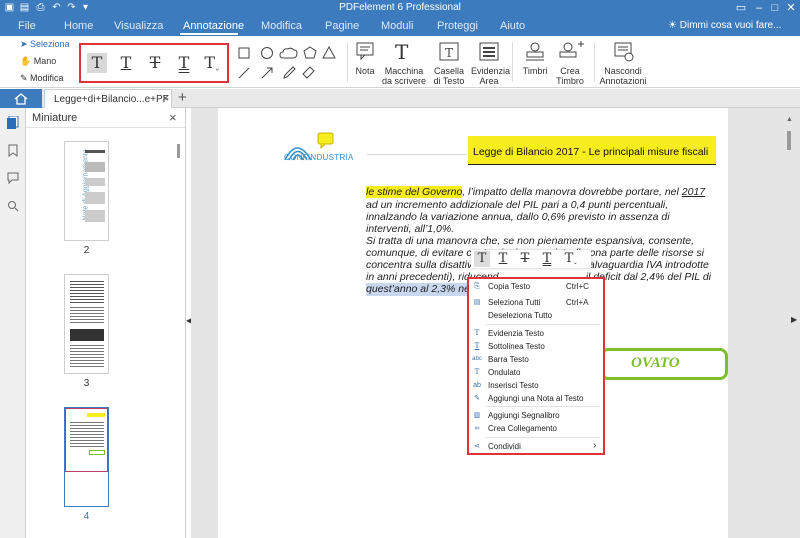 The height and width of the screenshot is (538, 800). I want to click on menu-squiggly: Ondulato, so click(504, 372).